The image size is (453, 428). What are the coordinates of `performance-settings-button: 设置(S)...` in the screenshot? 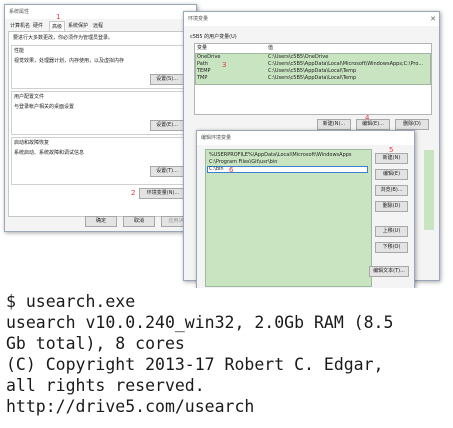 It's located at (167, 79).